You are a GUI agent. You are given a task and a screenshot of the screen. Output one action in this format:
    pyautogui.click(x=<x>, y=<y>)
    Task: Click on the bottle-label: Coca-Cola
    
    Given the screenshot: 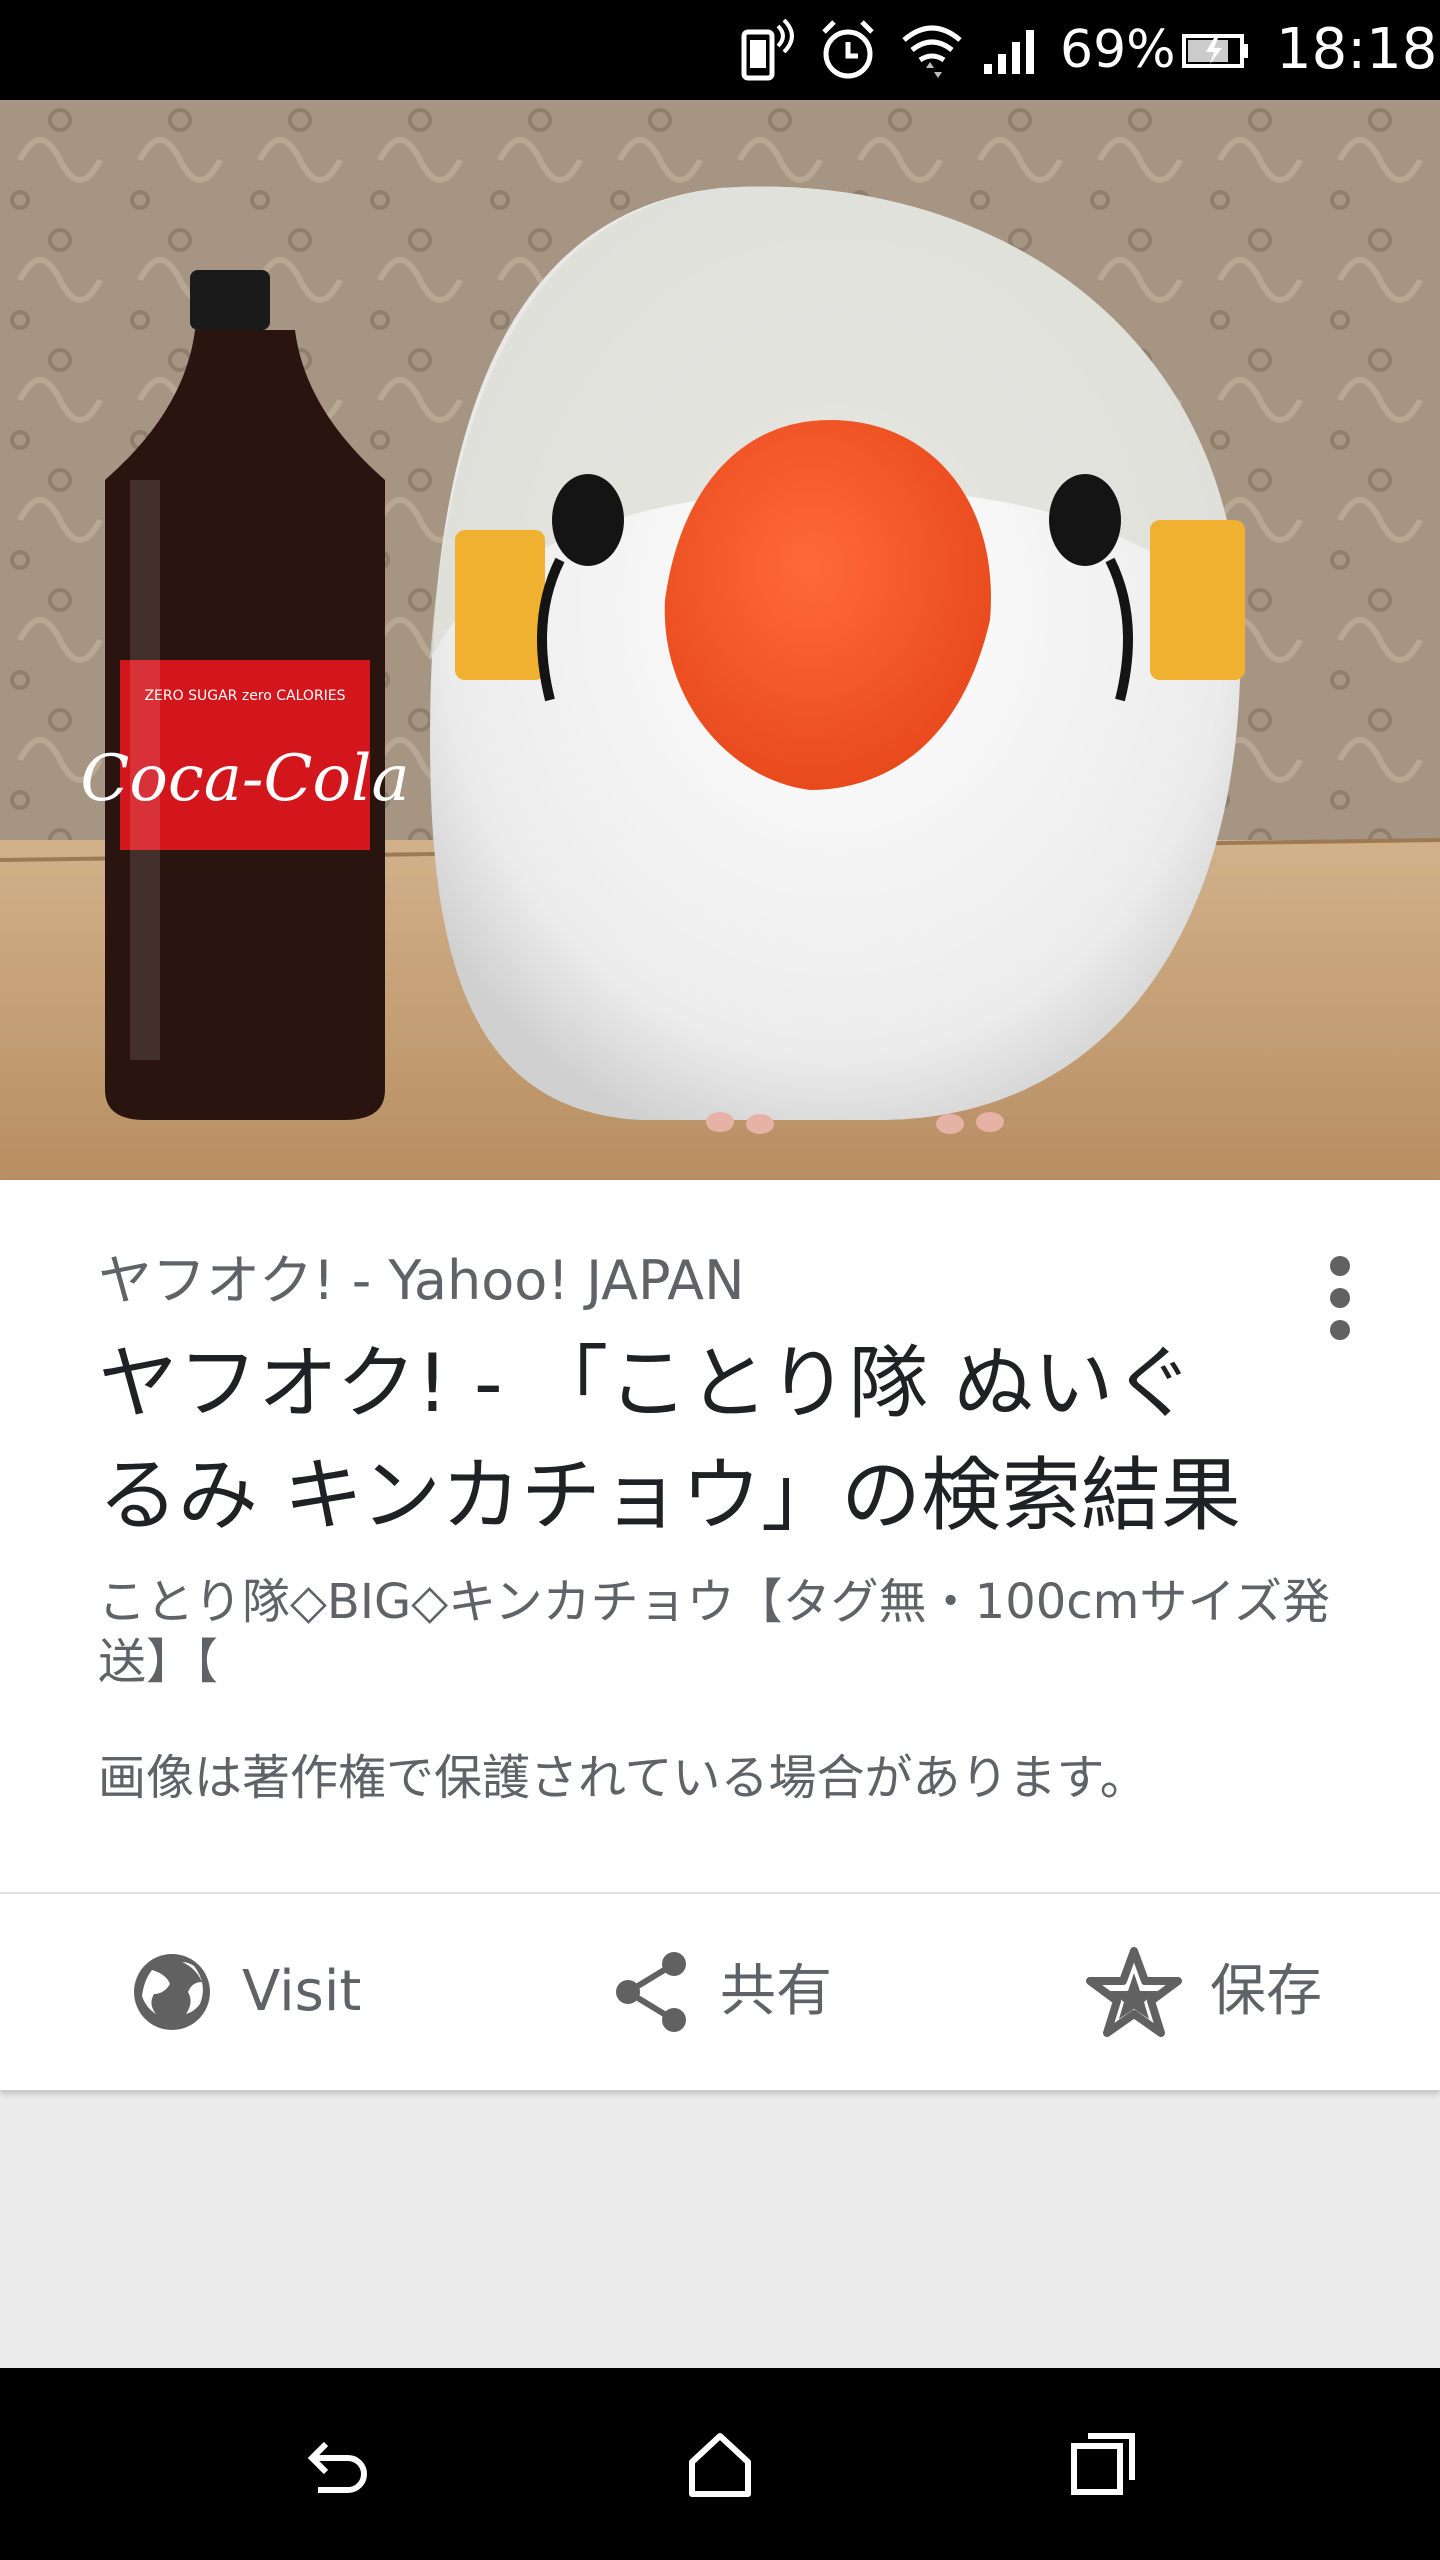 What is the action you would take?
    pyautogui.click(x=244, y=779)
    